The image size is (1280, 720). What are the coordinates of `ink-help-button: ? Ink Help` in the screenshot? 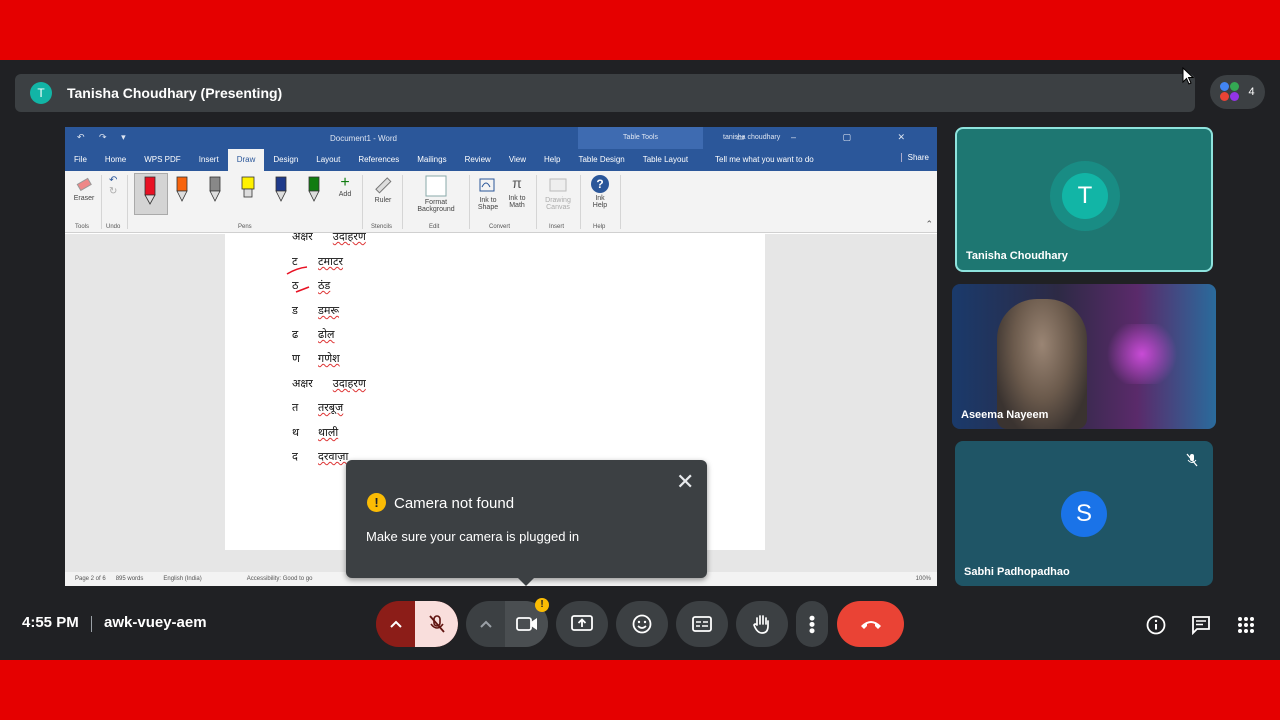 It's located at (600, 192).